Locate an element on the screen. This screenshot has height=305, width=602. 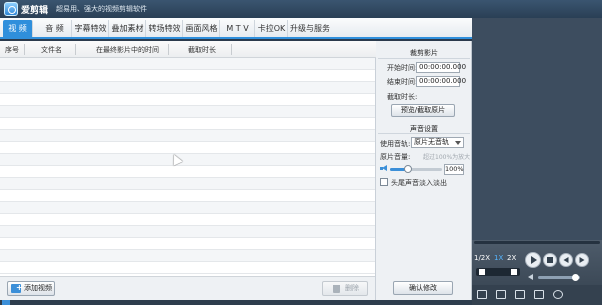
tab-audio: 音 频 is located at coordinates (55, 28).